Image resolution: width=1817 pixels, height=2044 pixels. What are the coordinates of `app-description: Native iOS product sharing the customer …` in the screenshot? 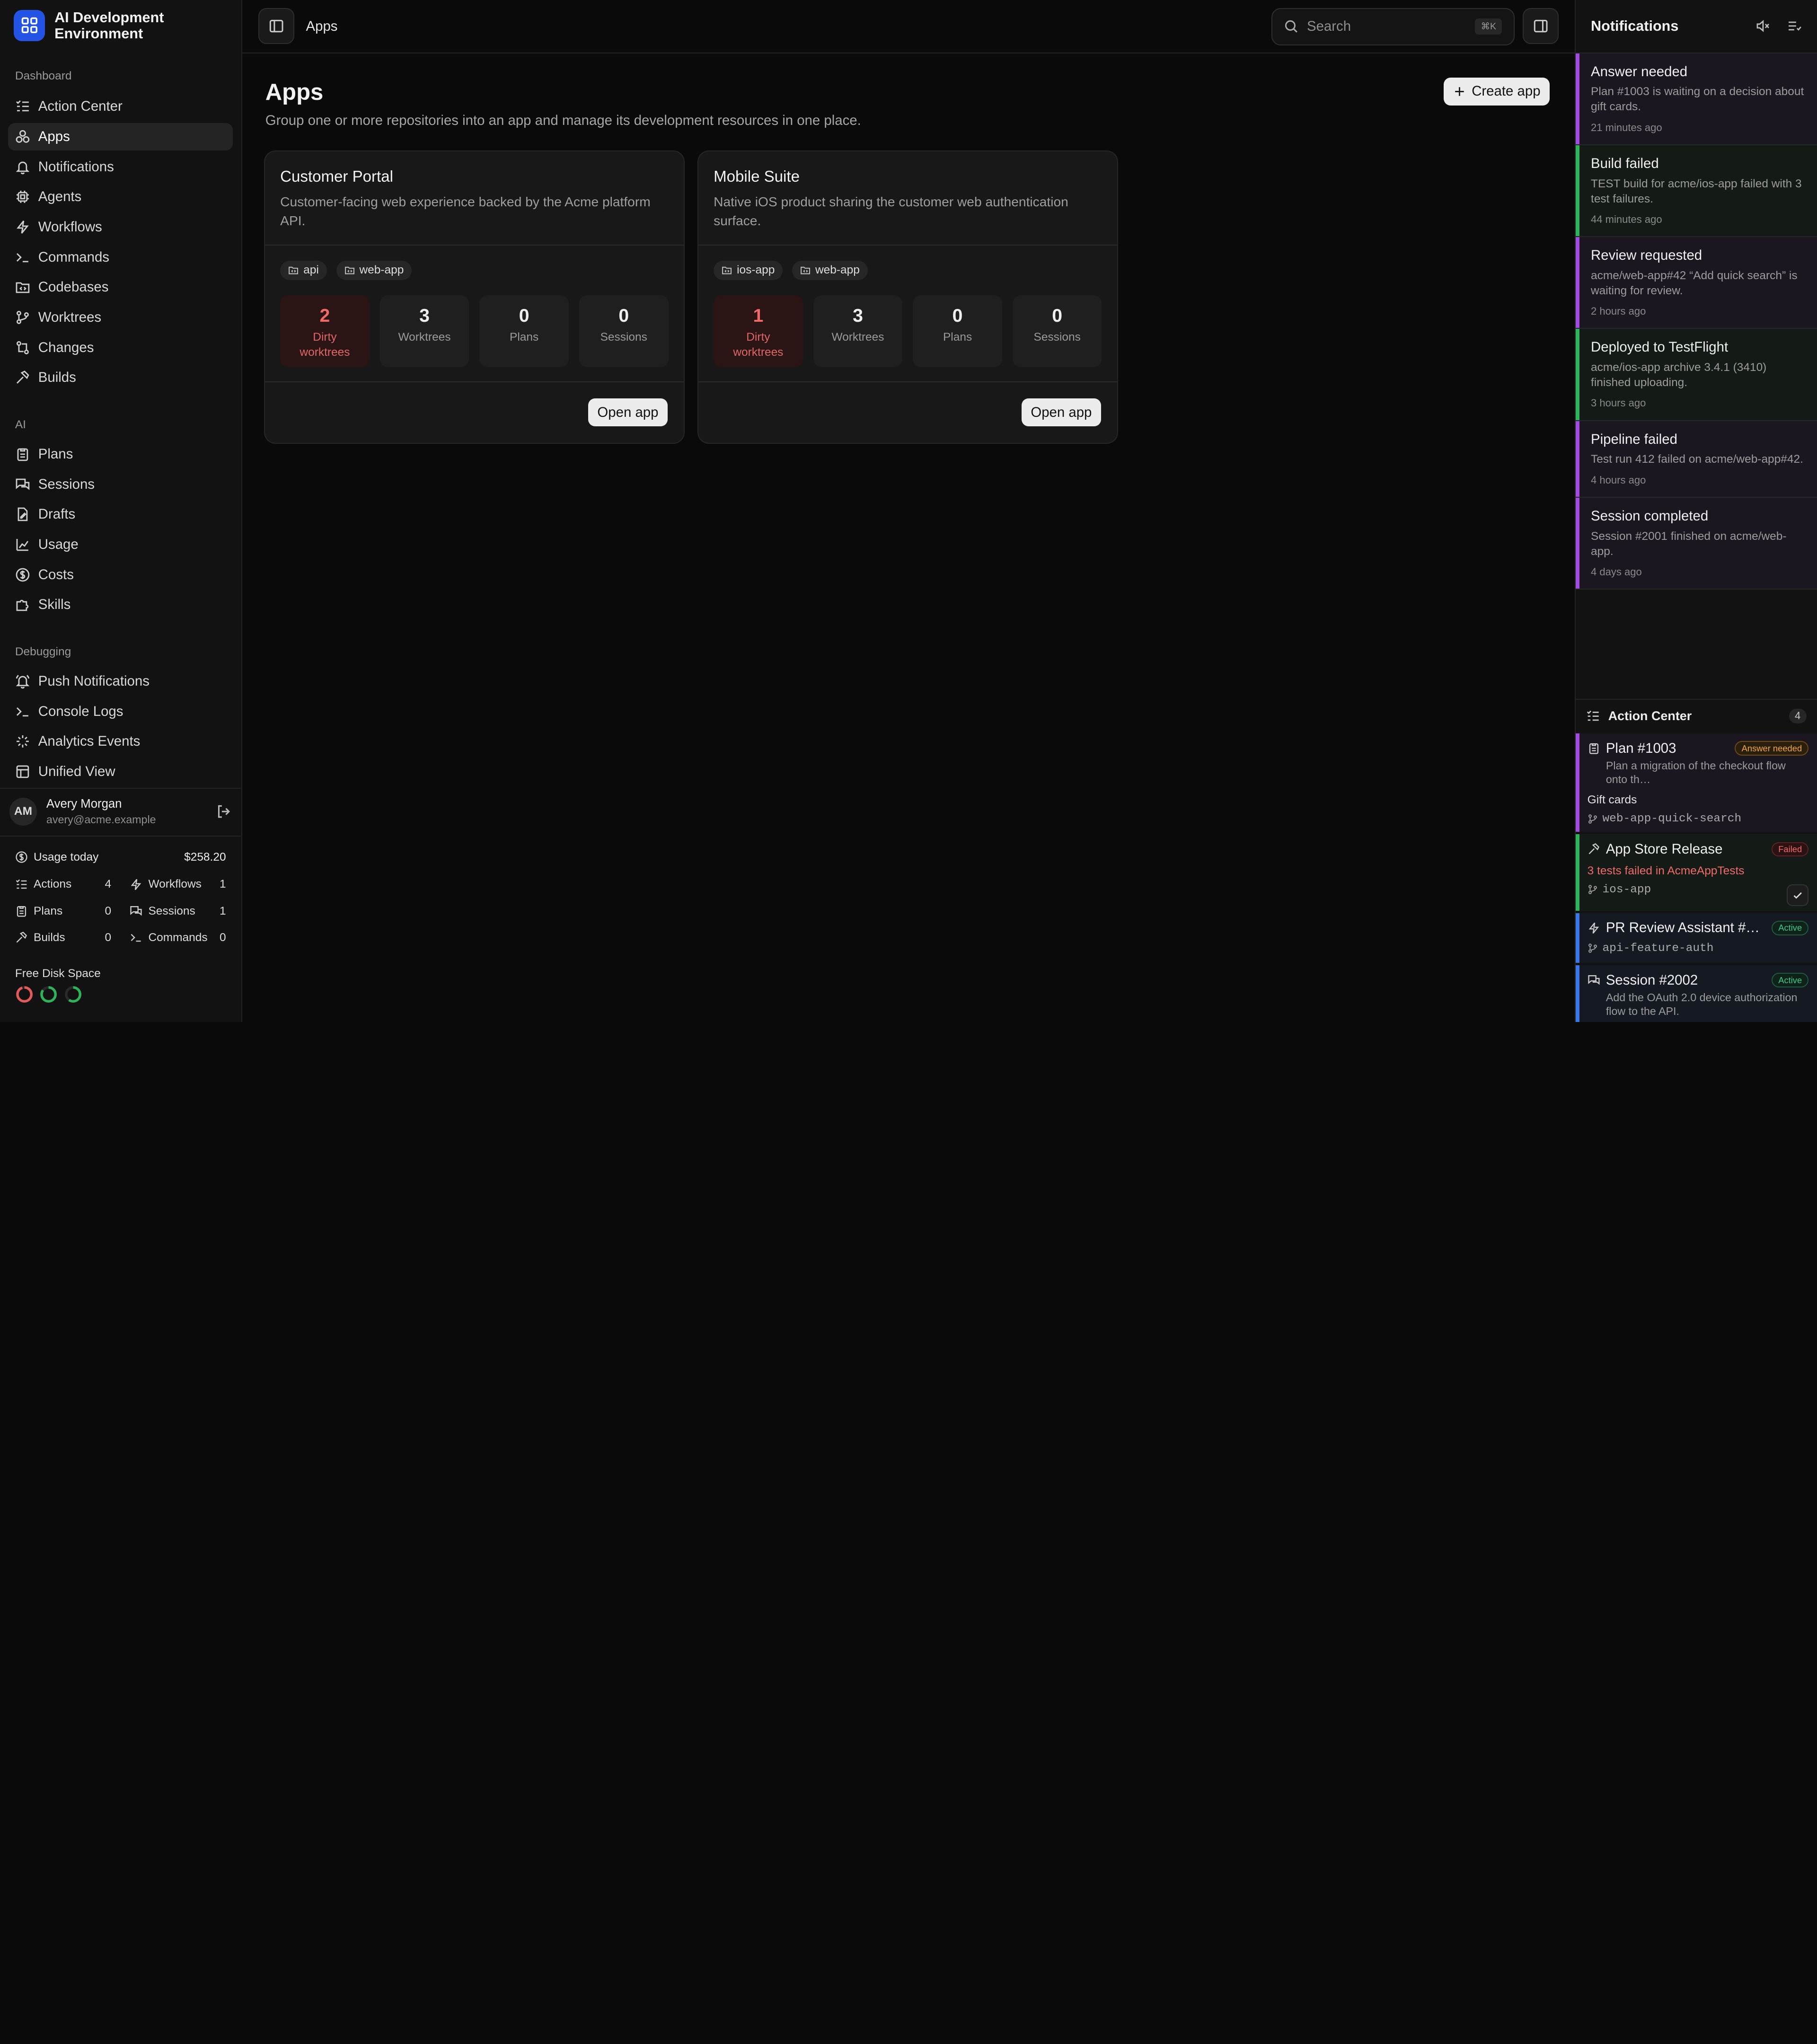 It's located at (891, 211).